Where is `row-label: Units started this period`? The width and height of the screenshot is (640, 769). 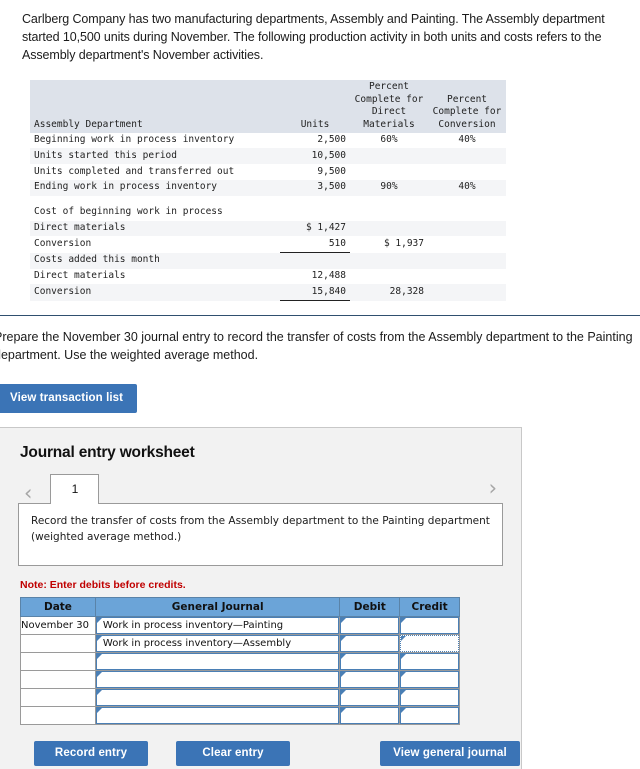 row-label: Units started this period is located at coordinates (155, 156).